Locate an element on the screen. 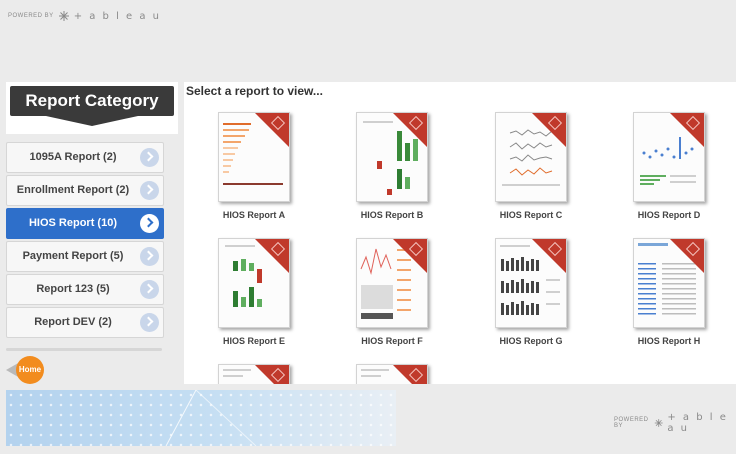 Image resolution: width=736 pixels, height=454 pixels. report-label: HIOS Report C is located at coordinates (531, 215).